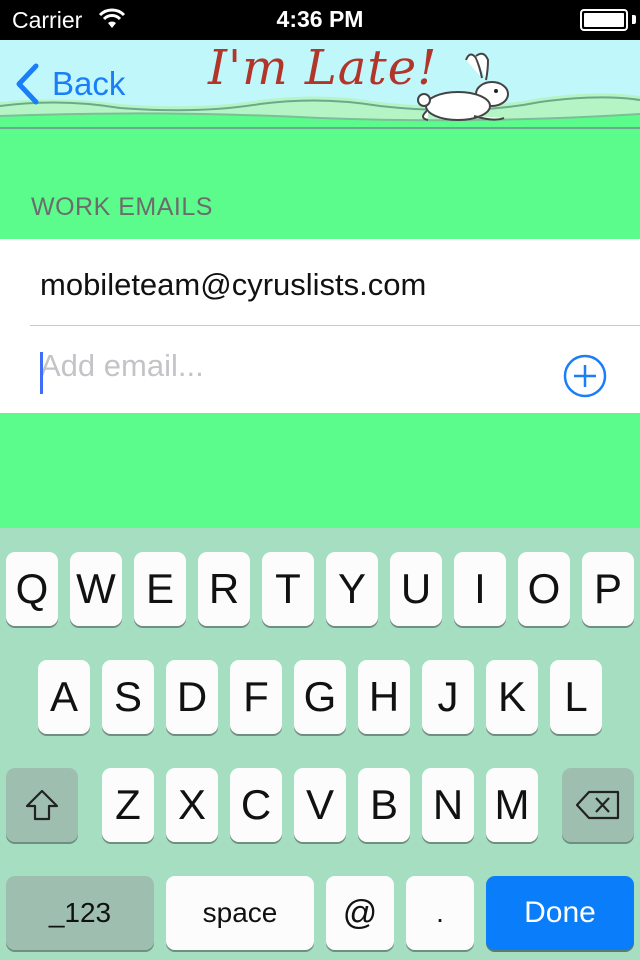  What do you see at coordinates (80, 913) in the screenshot?
I see `numbers-key: _123` at bounding box center [80, 913].